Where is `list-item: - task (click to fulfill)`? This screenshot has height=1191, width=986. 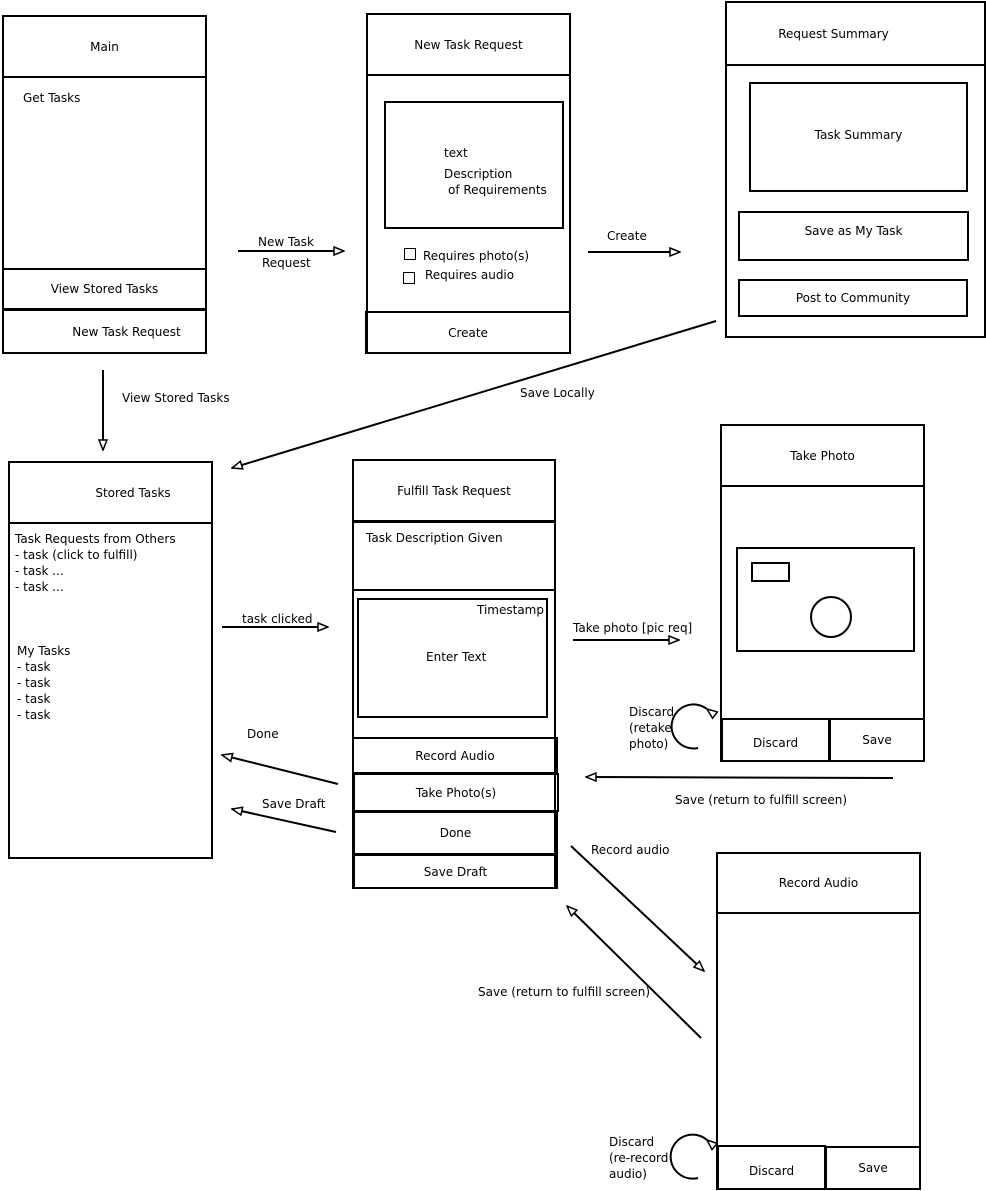 list-item: - task (click to fulfill) is located at coordinates (76, 555).